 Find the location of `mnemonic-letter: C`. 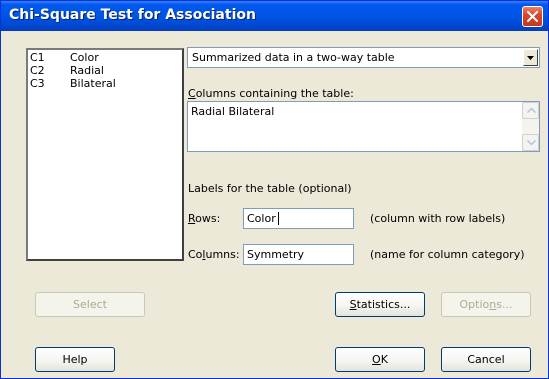

mnemonic-letter: C is located at coordinates (192, 93).